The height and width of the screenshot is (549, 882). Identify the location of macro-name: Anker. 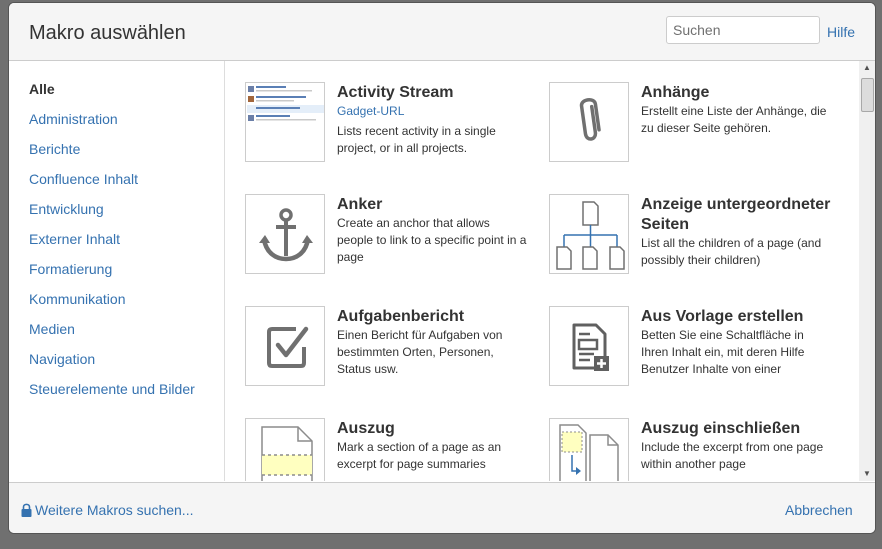
(360, 204).